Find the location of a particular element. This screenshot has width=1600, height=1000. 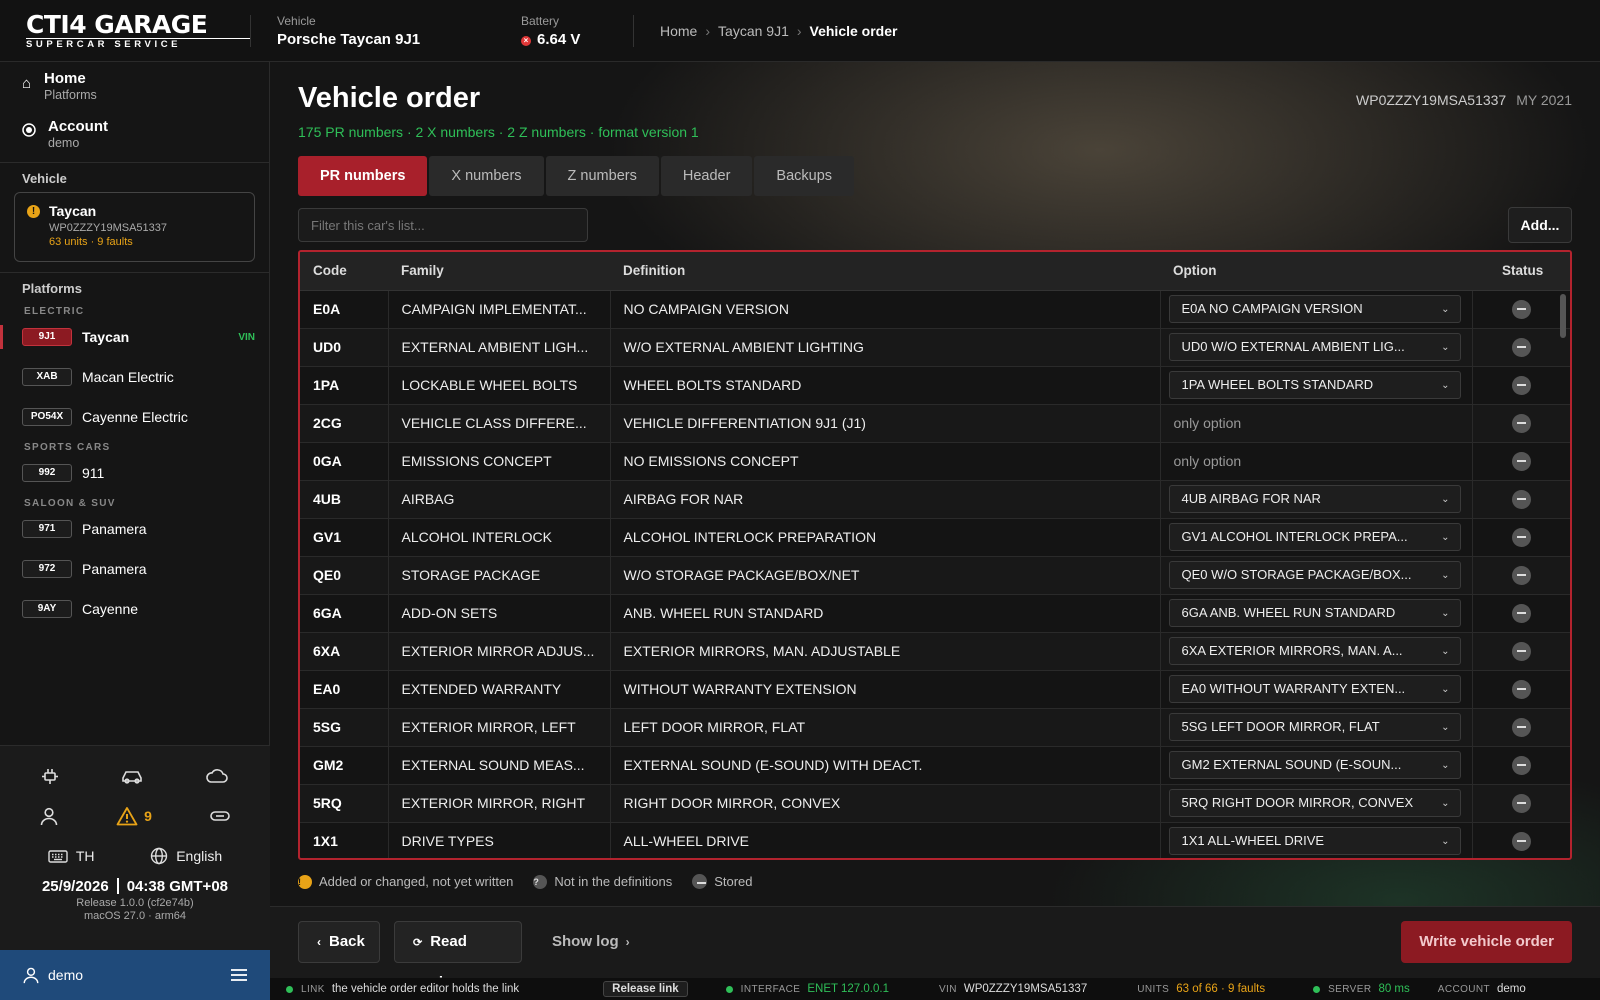

option-select: E0A NO CAMPAIGN VERSION ⌄ is located at coordinates (1314, 309).